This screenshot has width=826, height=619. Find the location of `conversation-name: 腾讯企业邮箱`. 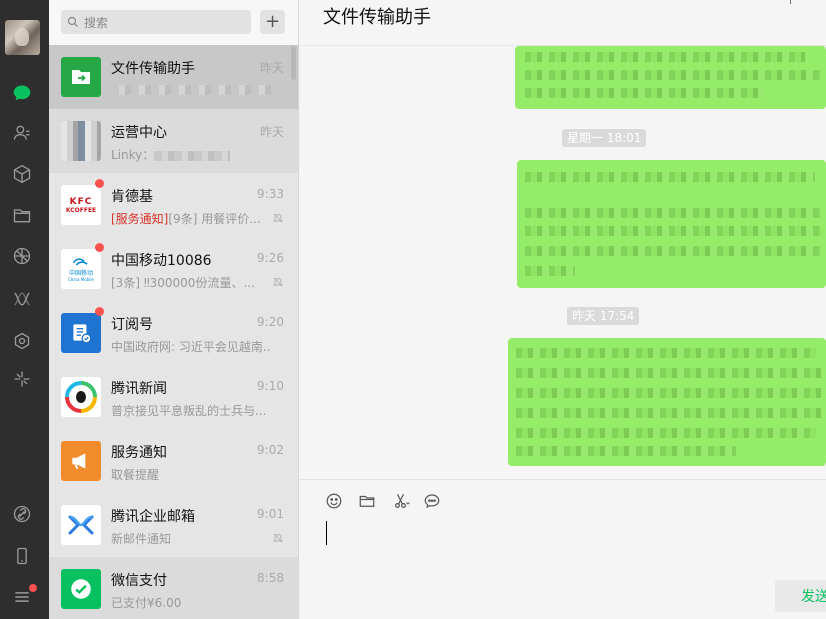

conversation-name: 腾讯企业邮箱 is located at coordinates (153, 517).